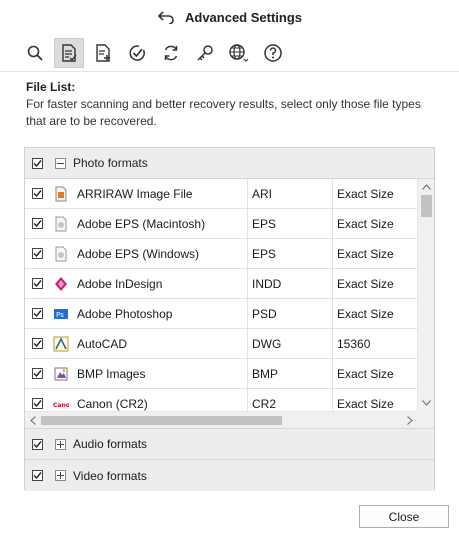  I want to click on arriraw-icon, so click(60, 194).